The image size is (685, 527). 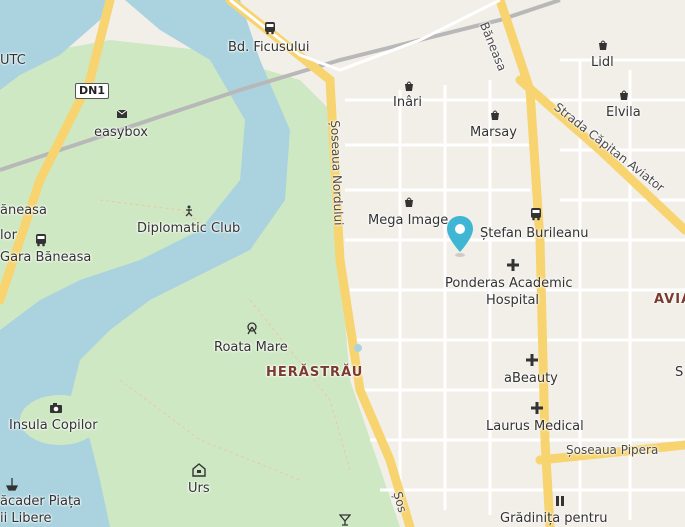 I want to click on label-elvila: Elvila, so click(x=623, y=112).